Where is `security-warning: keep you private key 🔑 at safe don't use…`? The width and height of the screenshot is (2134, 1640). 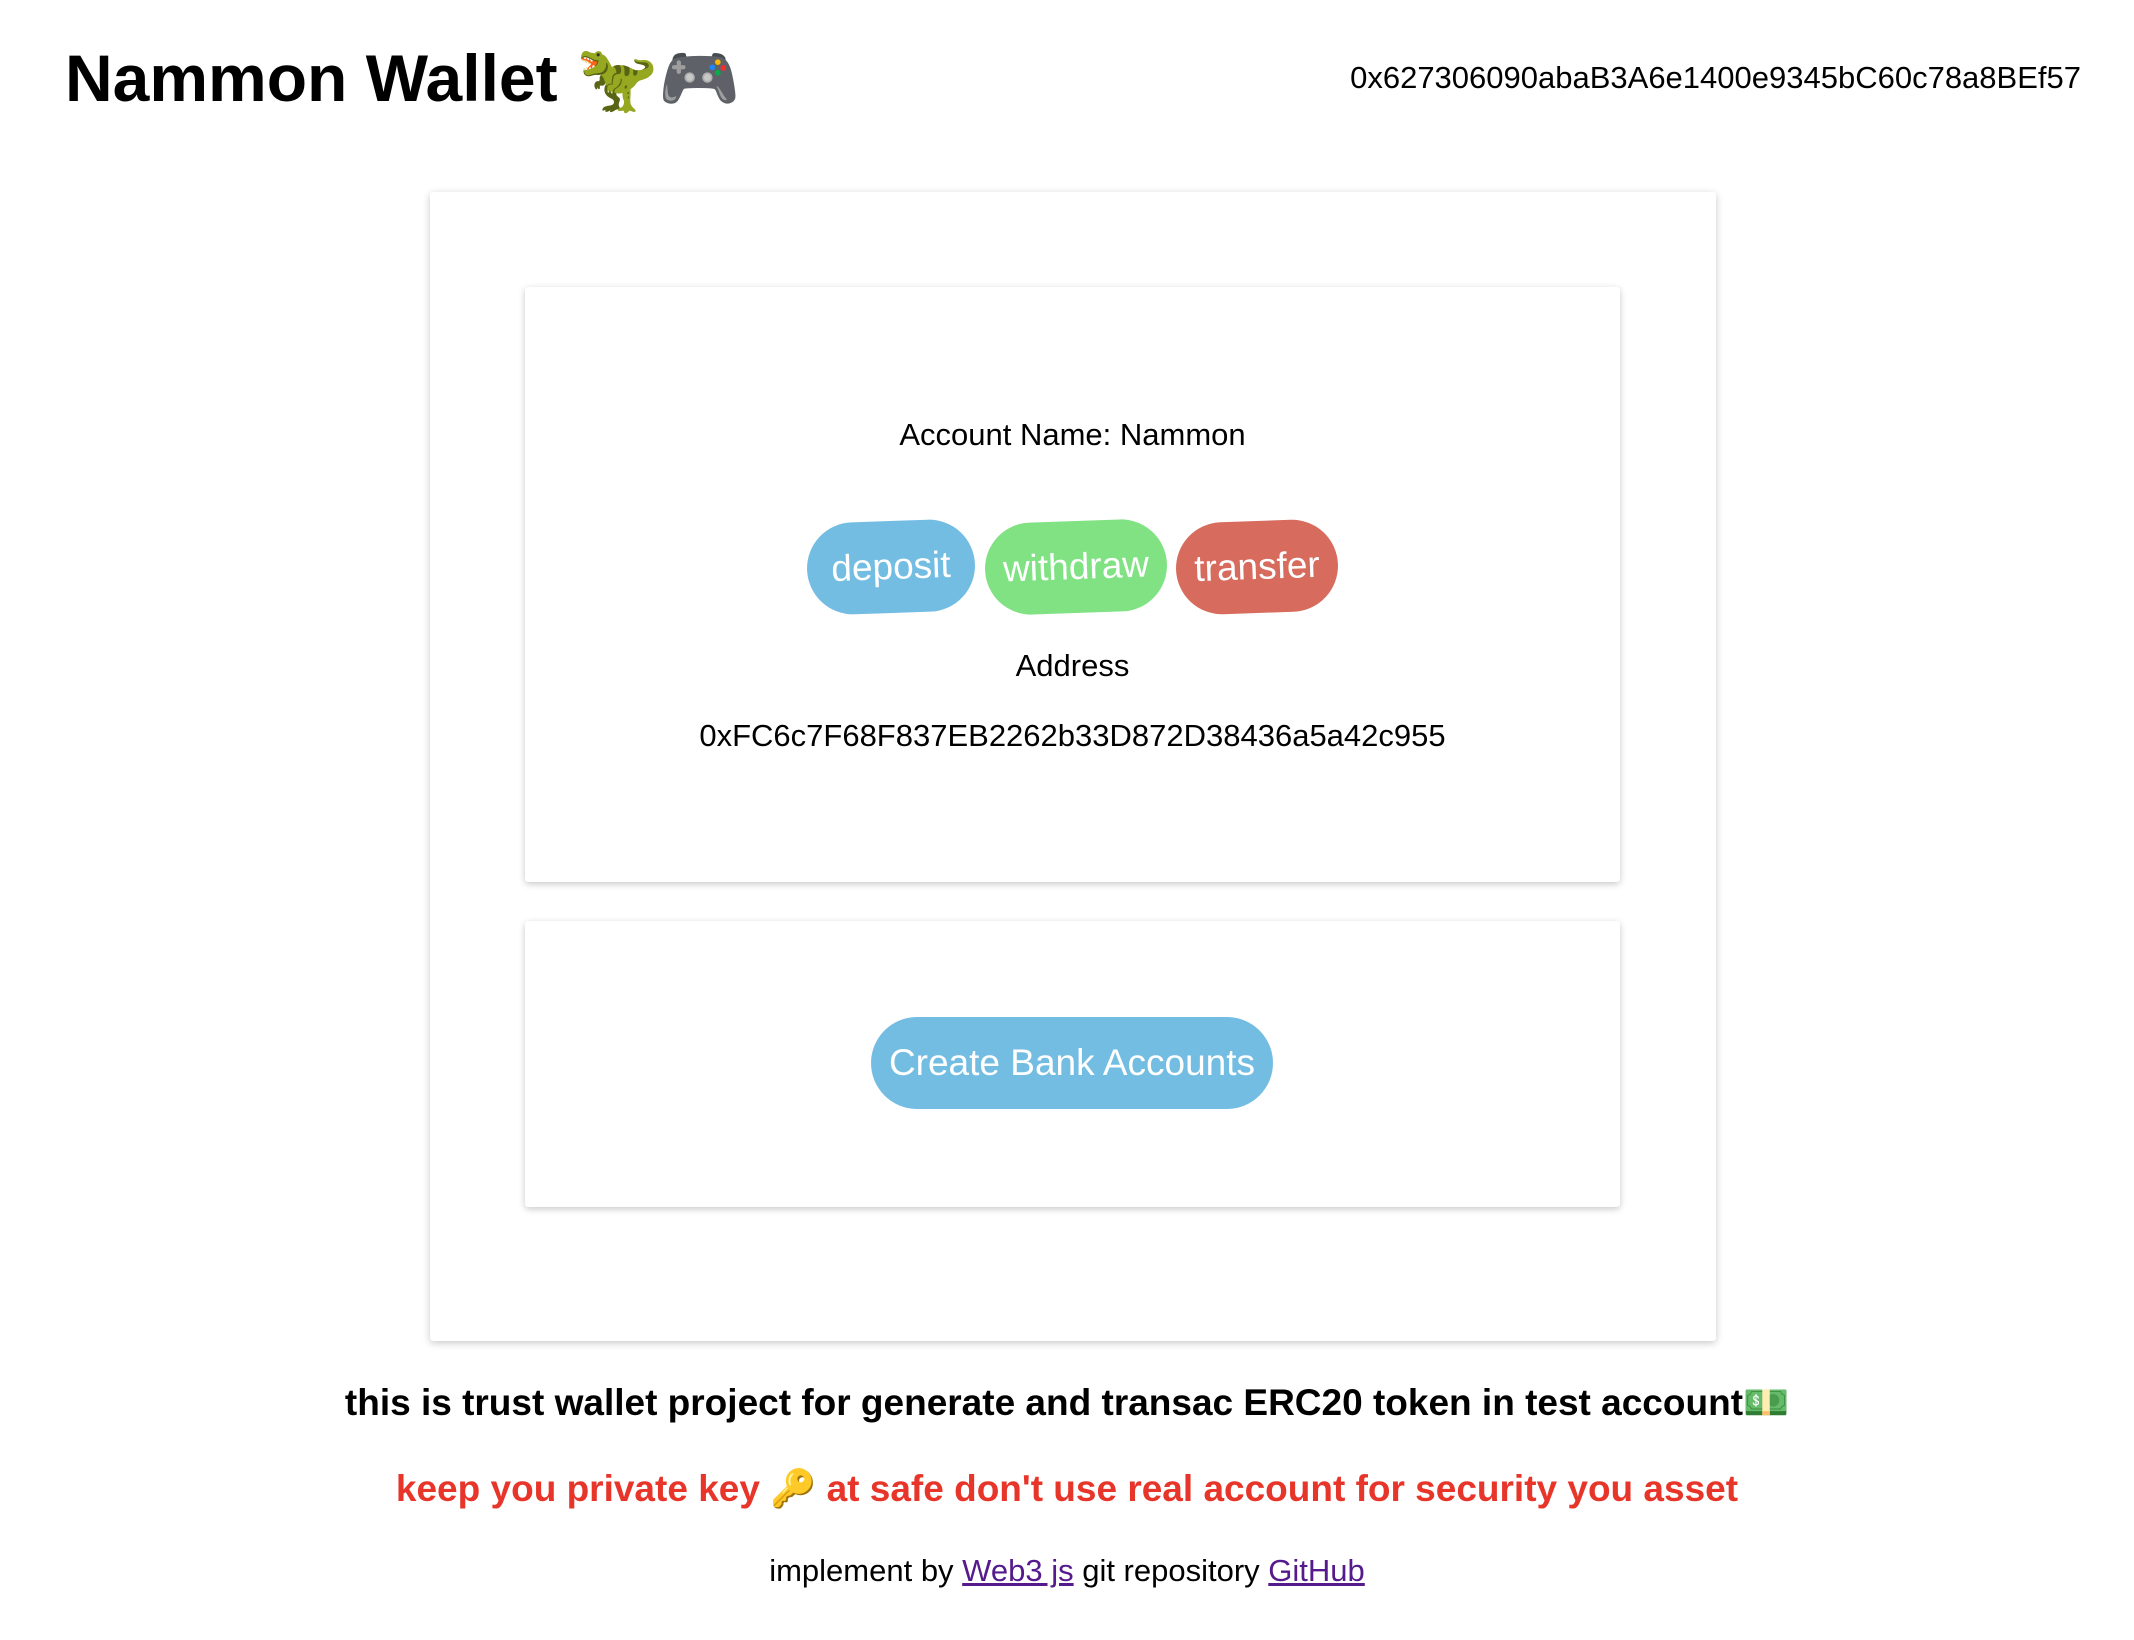 security-warning: keep you private key 🔑 at safe don't use… is located at coordinates (1067, 1489).